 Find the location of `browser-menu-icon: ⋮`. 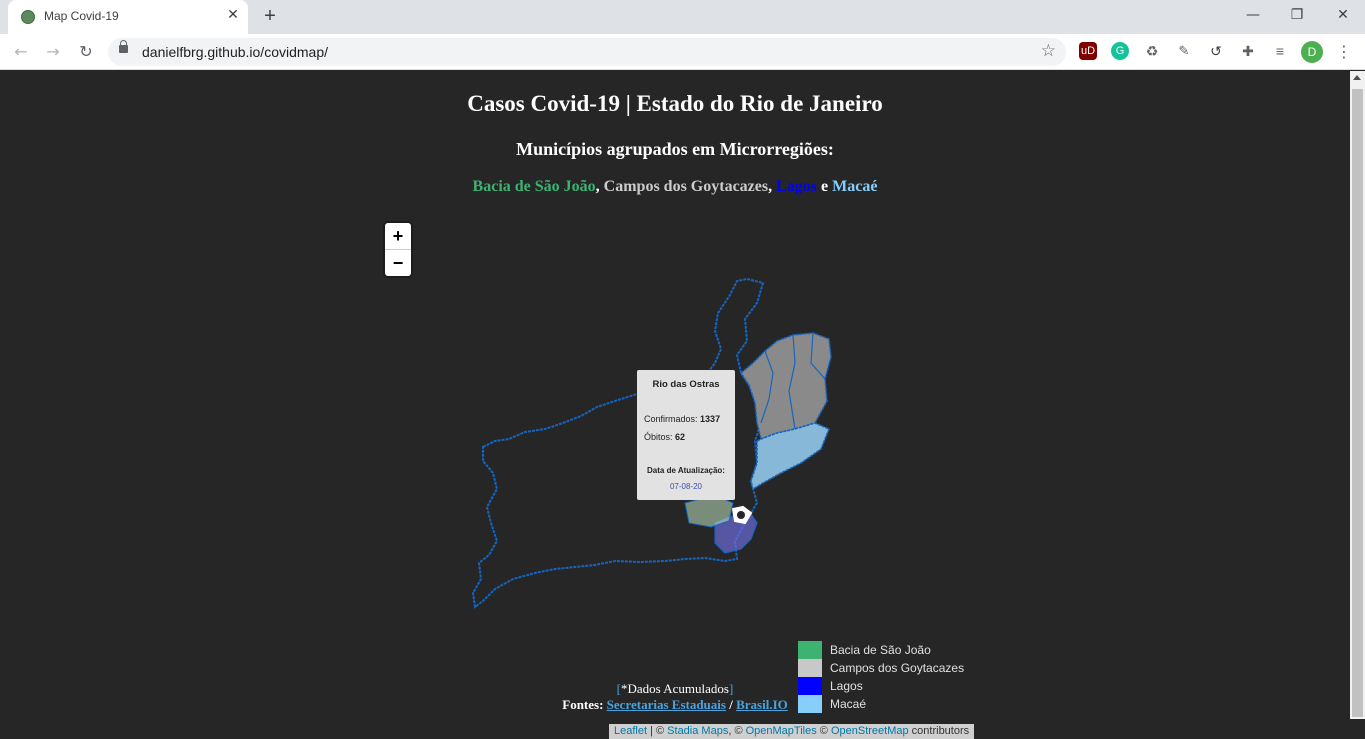

browser-menu-icon: ⋮ is located at coordinates (1344, 52).